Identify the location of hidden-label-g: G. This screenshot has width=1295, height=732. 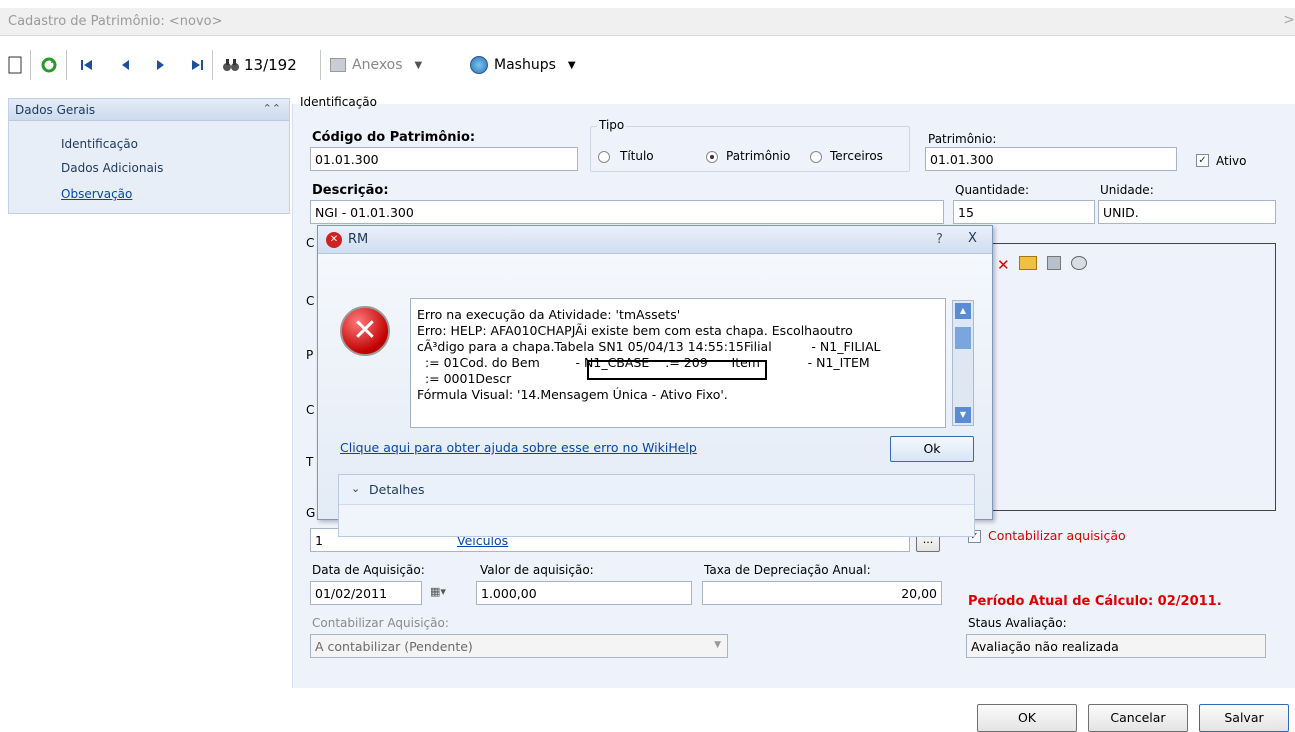
(311, 513).